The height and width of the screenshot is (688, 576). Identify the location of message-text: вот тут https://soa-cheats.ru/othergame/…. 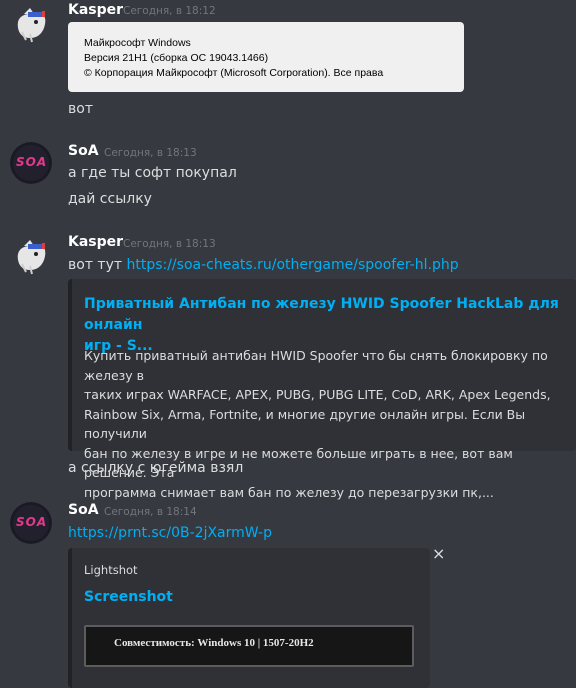
(263, 265).